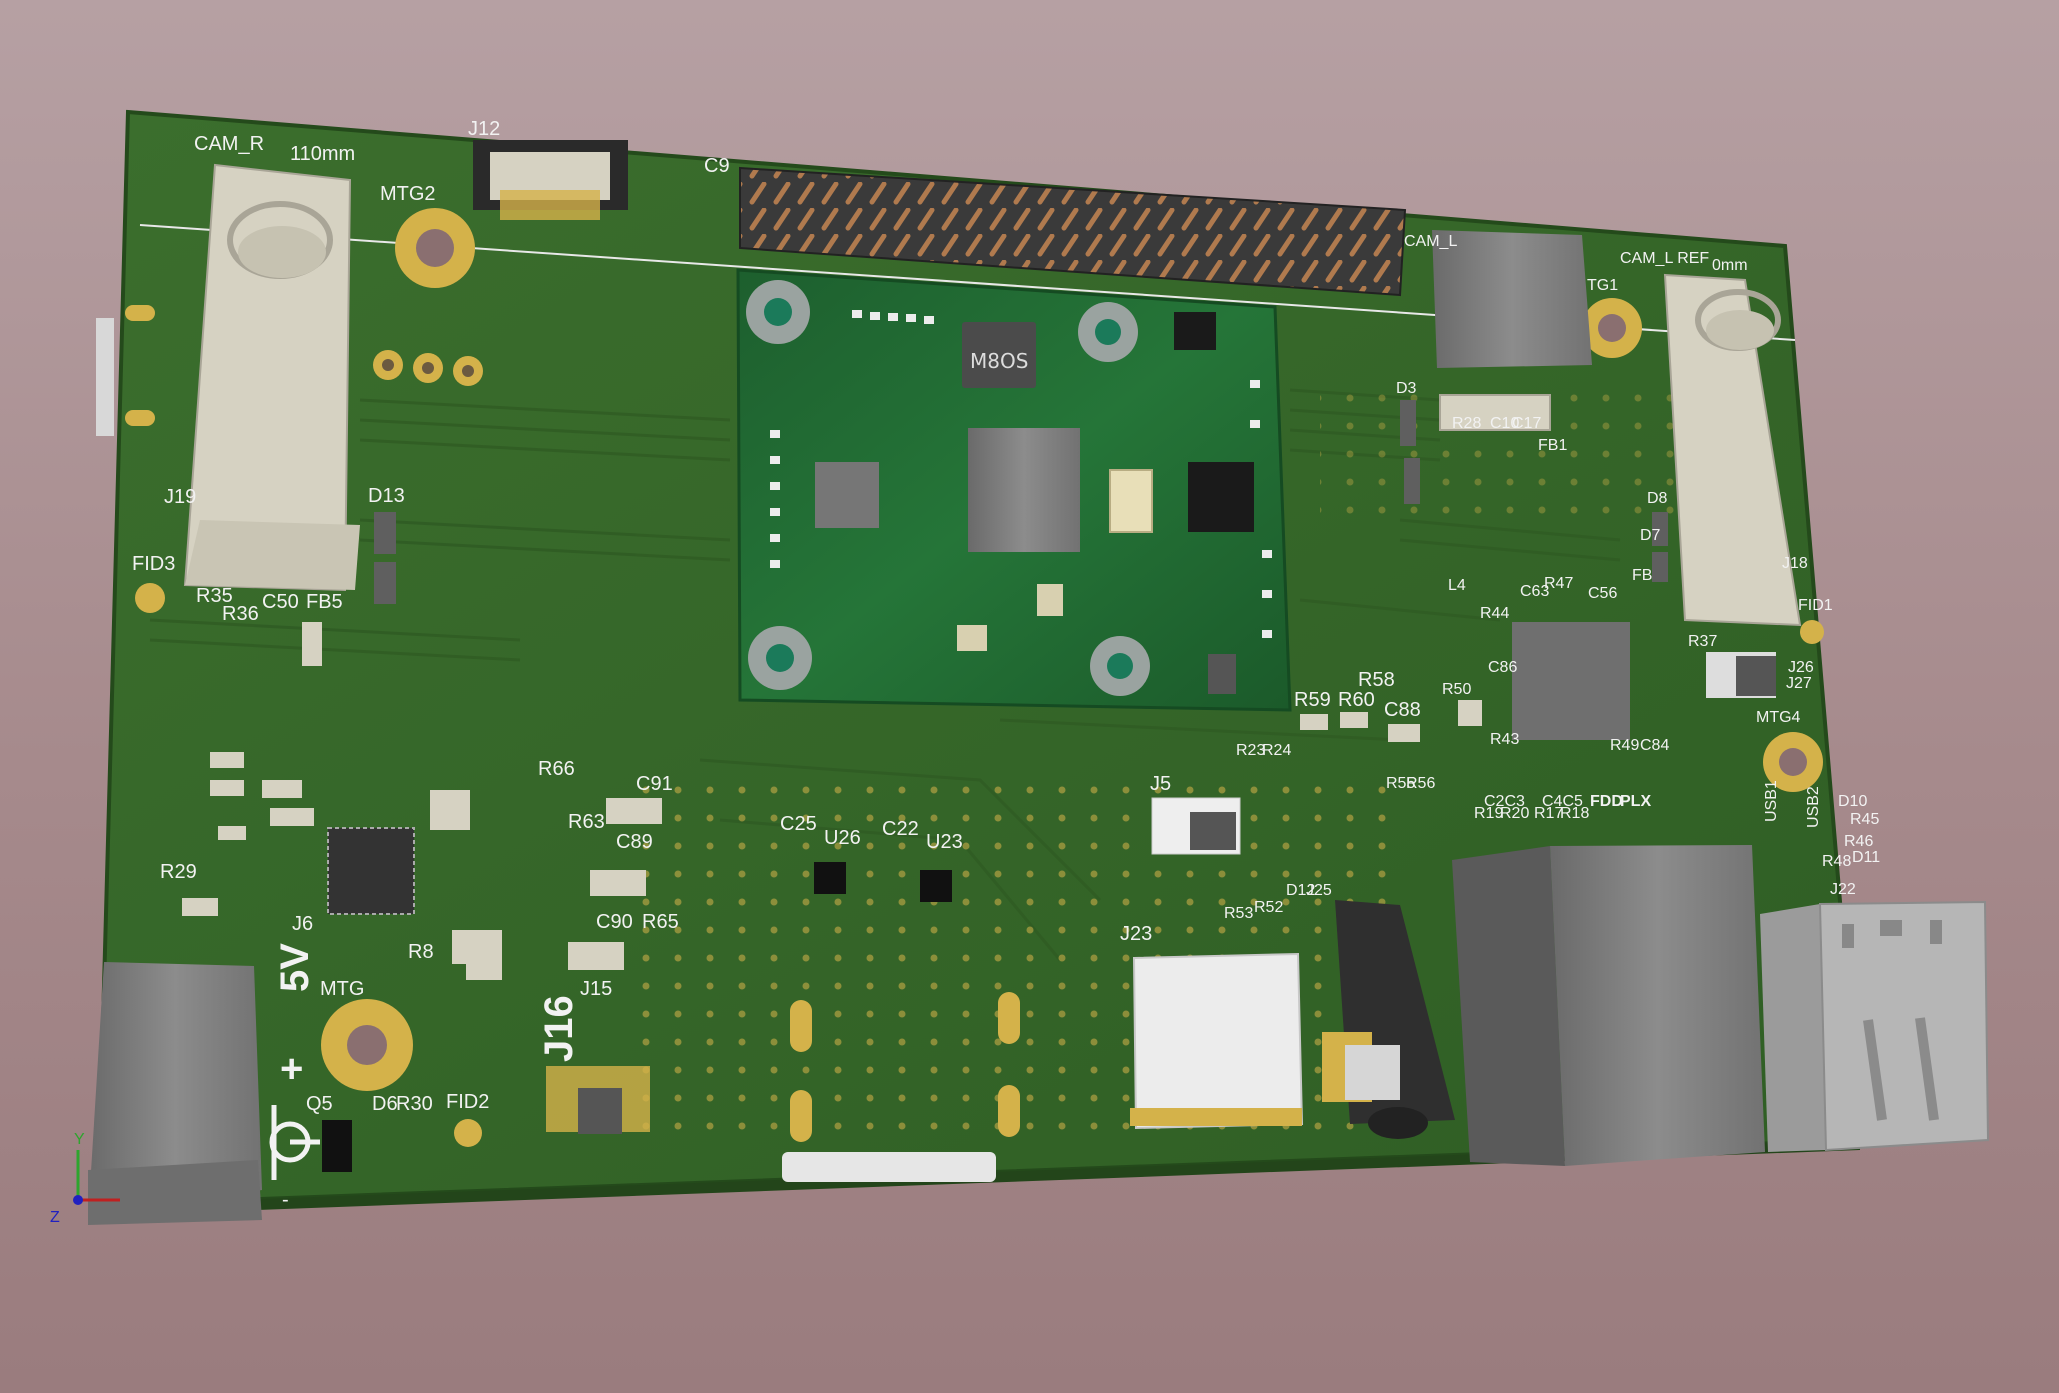 The image size is (2059, 1393). Describe the element at coordinates (550, 180) in the screenshot. I see `ffc-connector-j12` at that location.